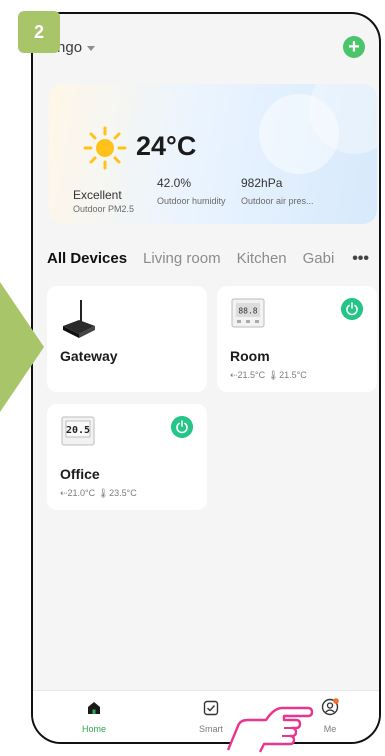 Image resolution: width=385 pixels, height=756 pixels. Describe the element at coordinates (206, 47) in the screenshot. I see `header: Engo +` at that location.